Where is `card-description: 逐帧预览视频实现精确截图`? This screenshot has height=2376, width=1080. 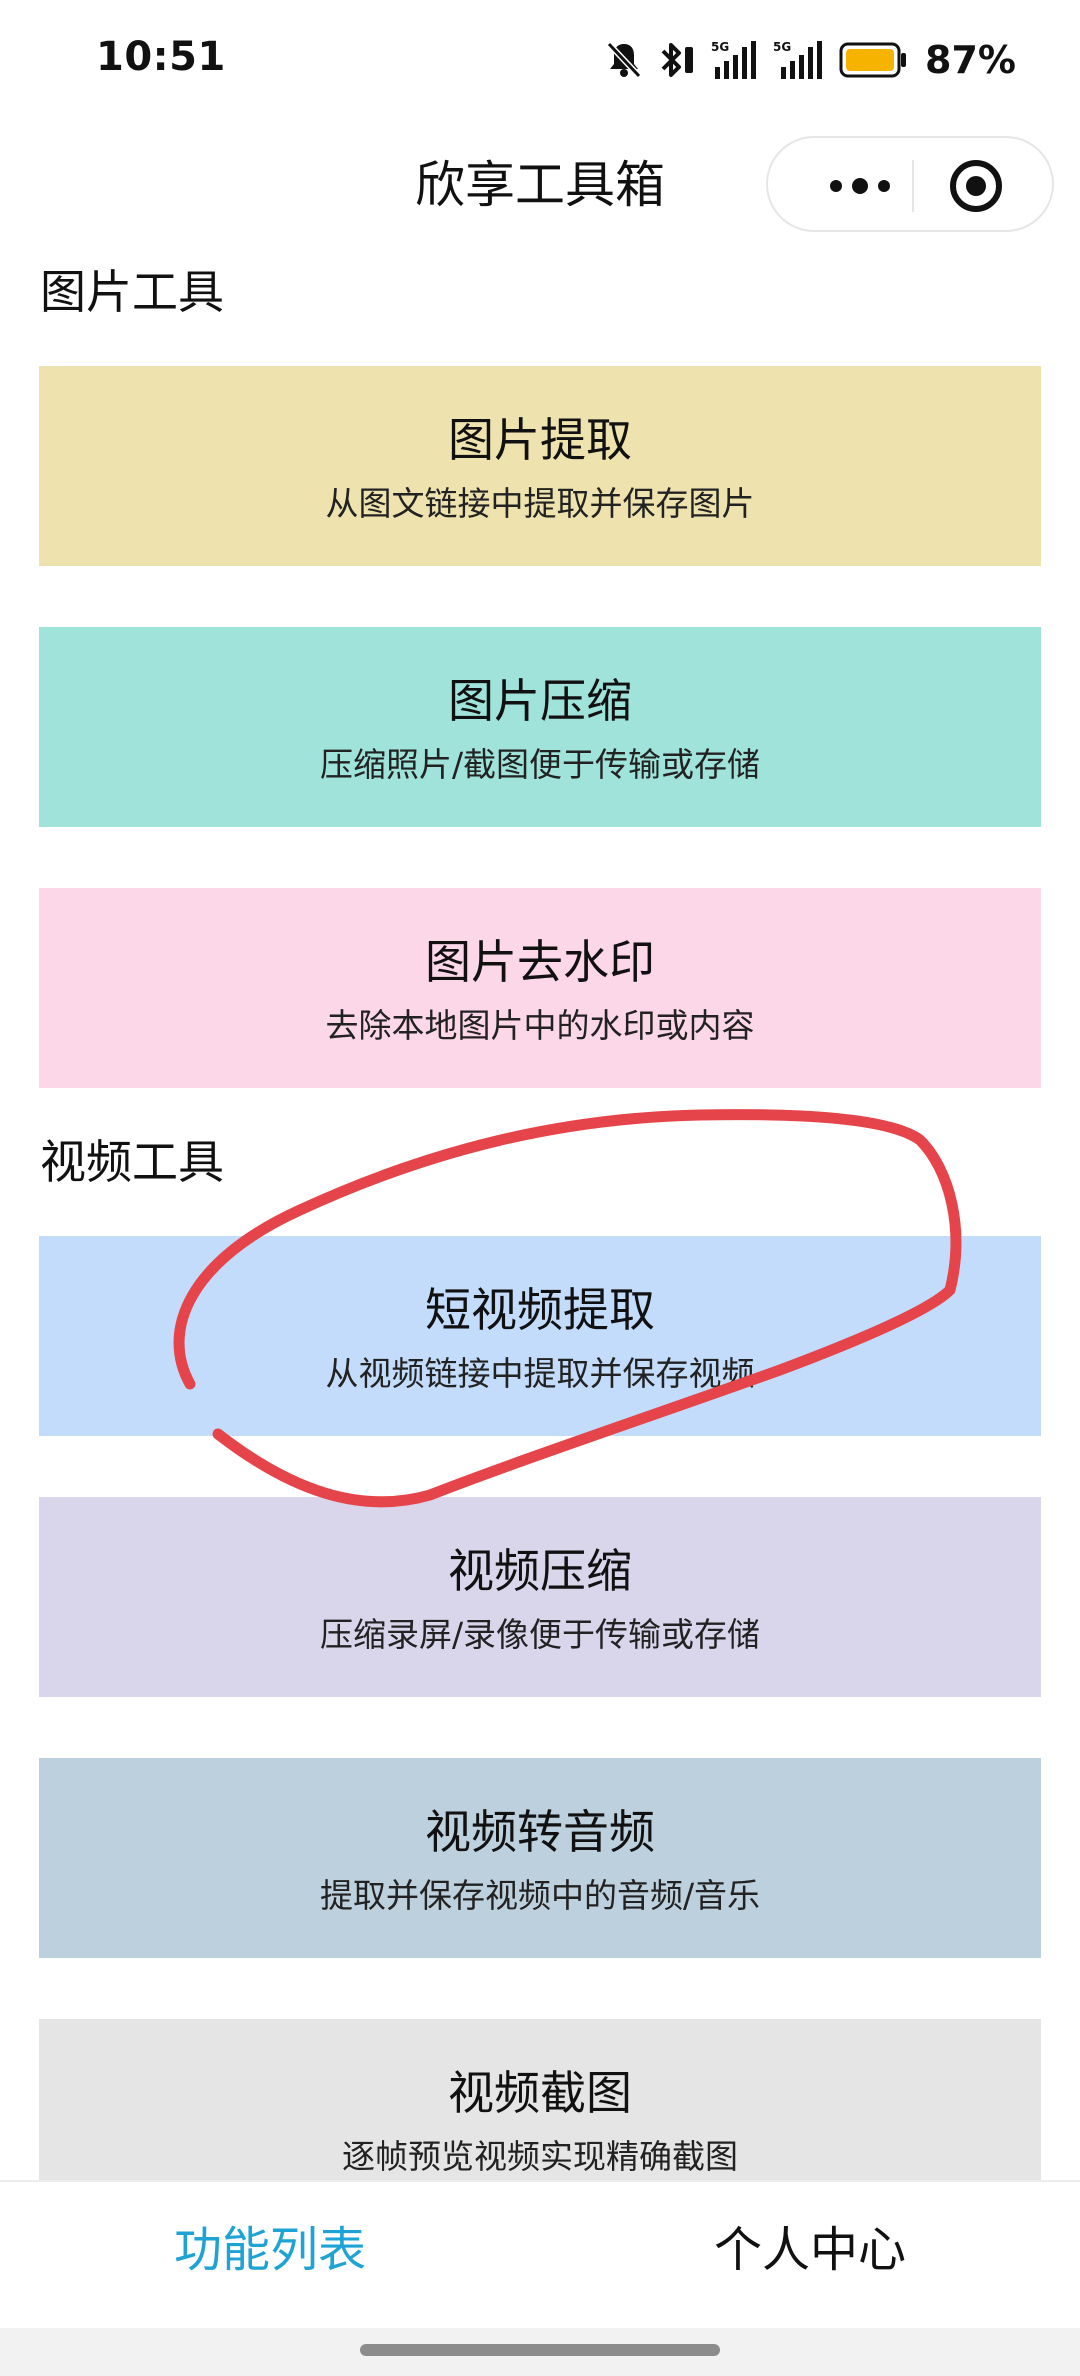 card-description: 逐帧预览视频实现精确截图 is located at coordinates (540, 2156).